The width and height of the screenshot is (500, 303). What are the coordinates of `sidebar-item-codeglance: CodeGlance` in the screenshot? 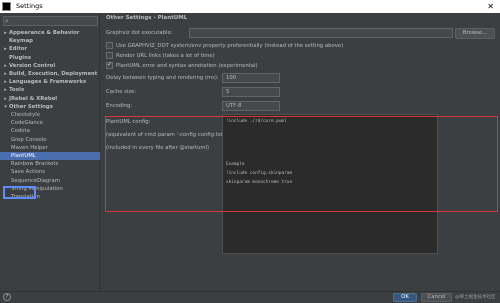 It's located at (50, 123).